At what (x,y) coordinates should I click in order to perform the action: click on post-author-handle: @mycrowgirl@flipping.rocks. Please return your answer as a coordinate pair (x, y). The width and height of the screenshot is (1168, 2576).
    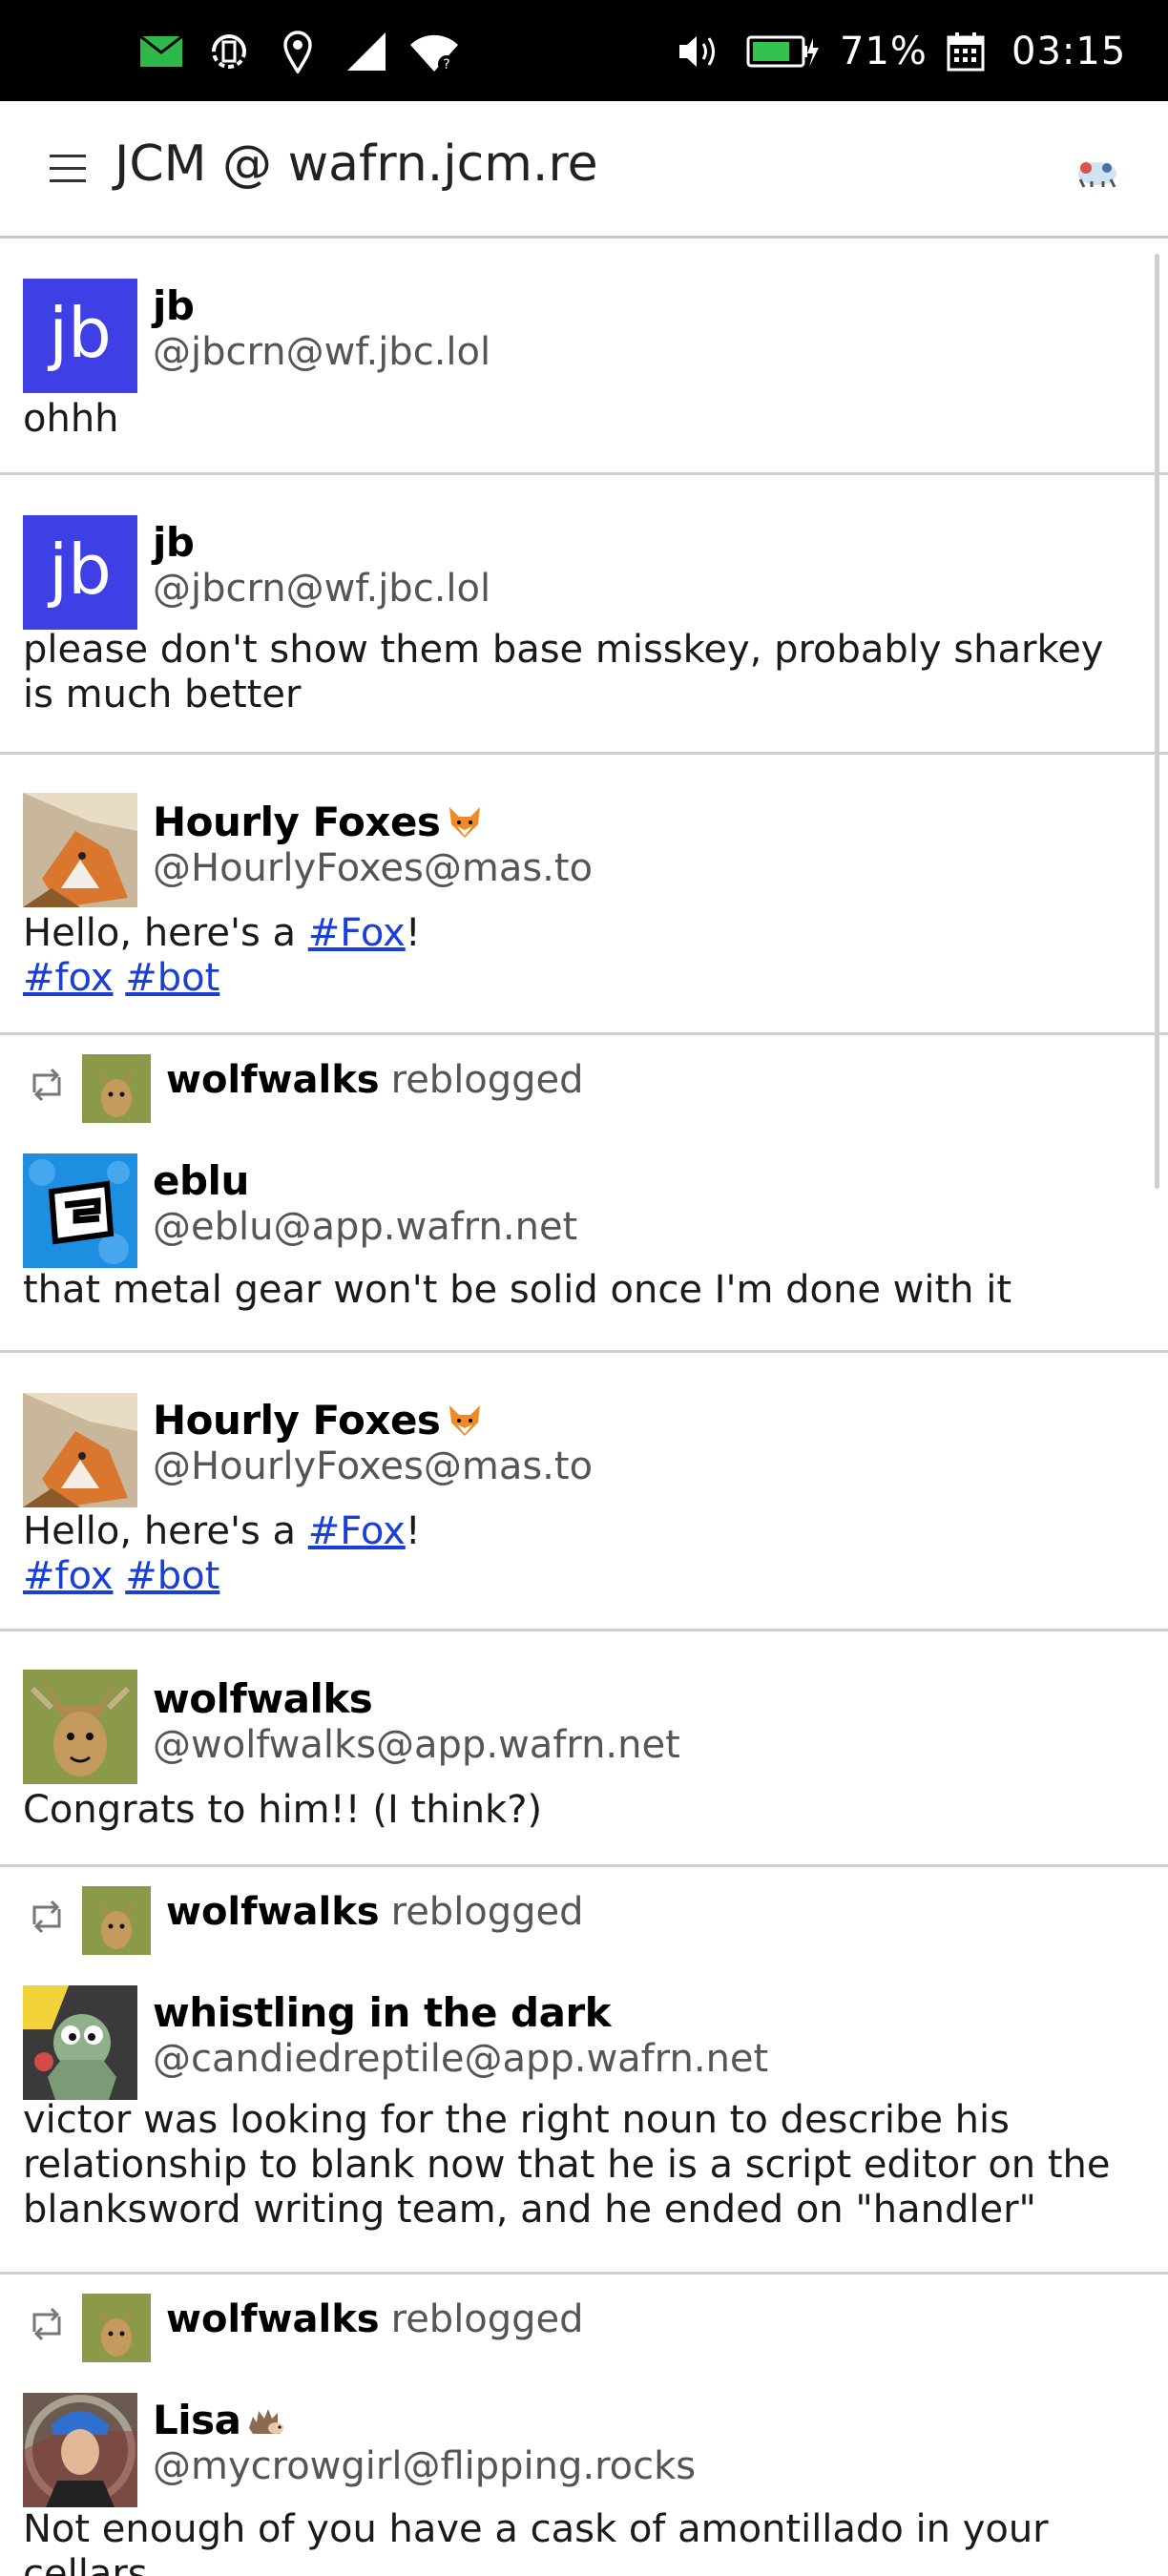
    Looking at the image, I should click on (424, 2466).